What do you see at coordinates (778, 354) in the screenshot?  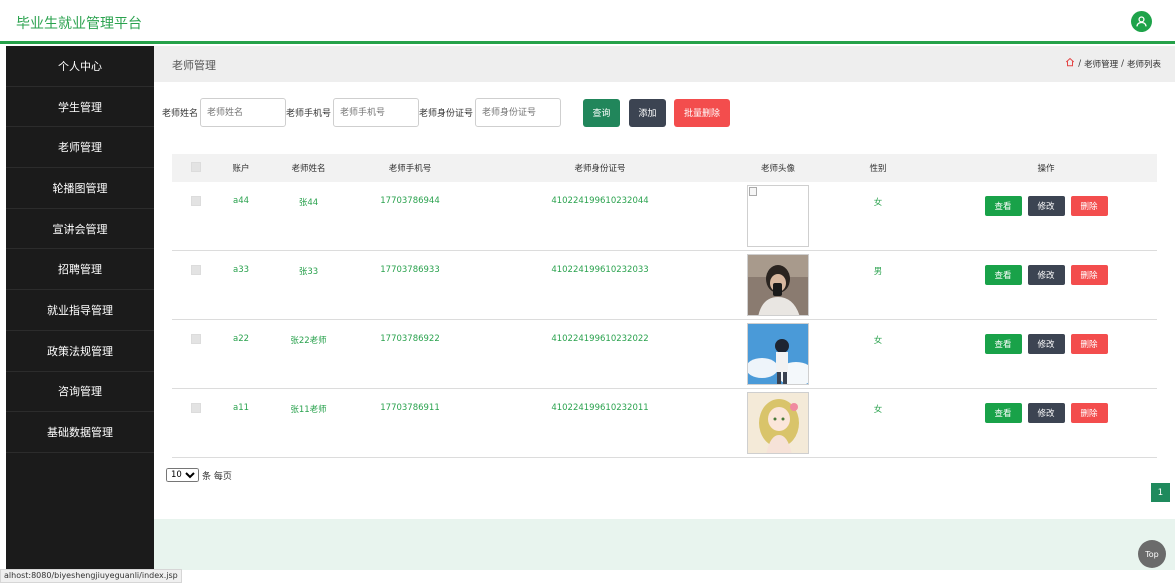 I see `teacher-avatar-anime-sky-photo` at bounding box center [778, 354].